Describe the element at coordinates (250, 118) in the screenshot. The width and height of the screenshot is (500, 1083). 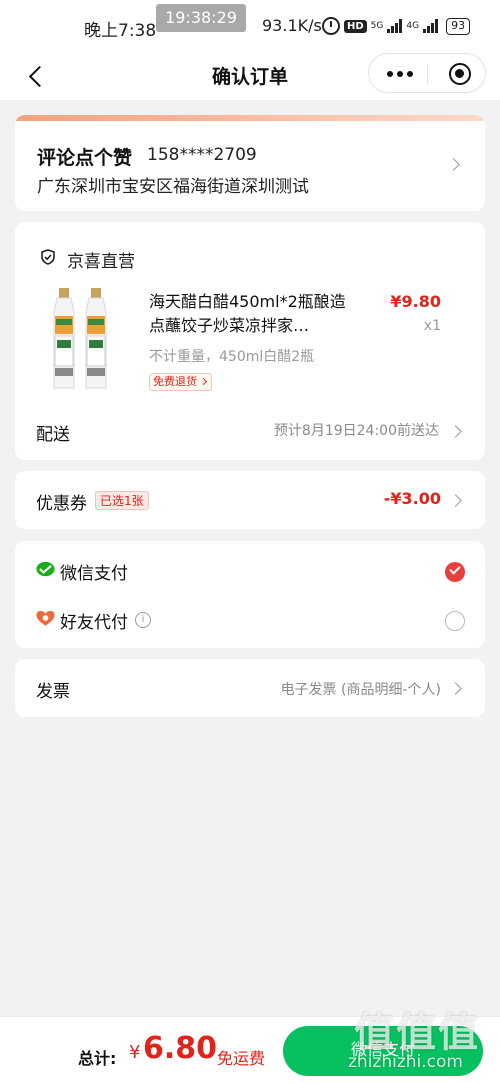
I see `address-strip` at that location.